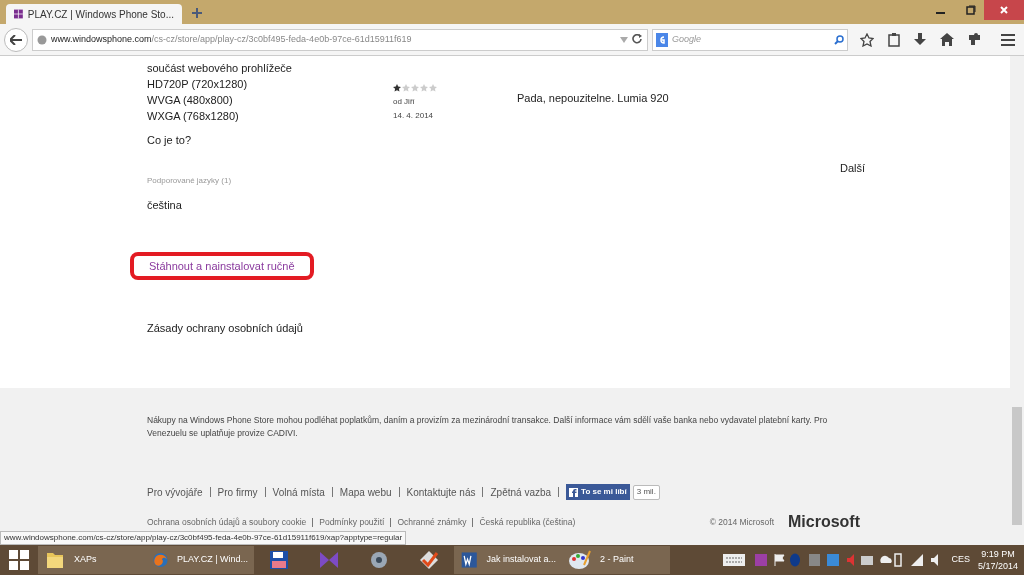 The width and height of the screenshot is (1024, 575). What do you see at coordinates (527, 522) in the screenshot?
I see `legal-link: Česká republika (čeština)` at bounding box center [527, 522].